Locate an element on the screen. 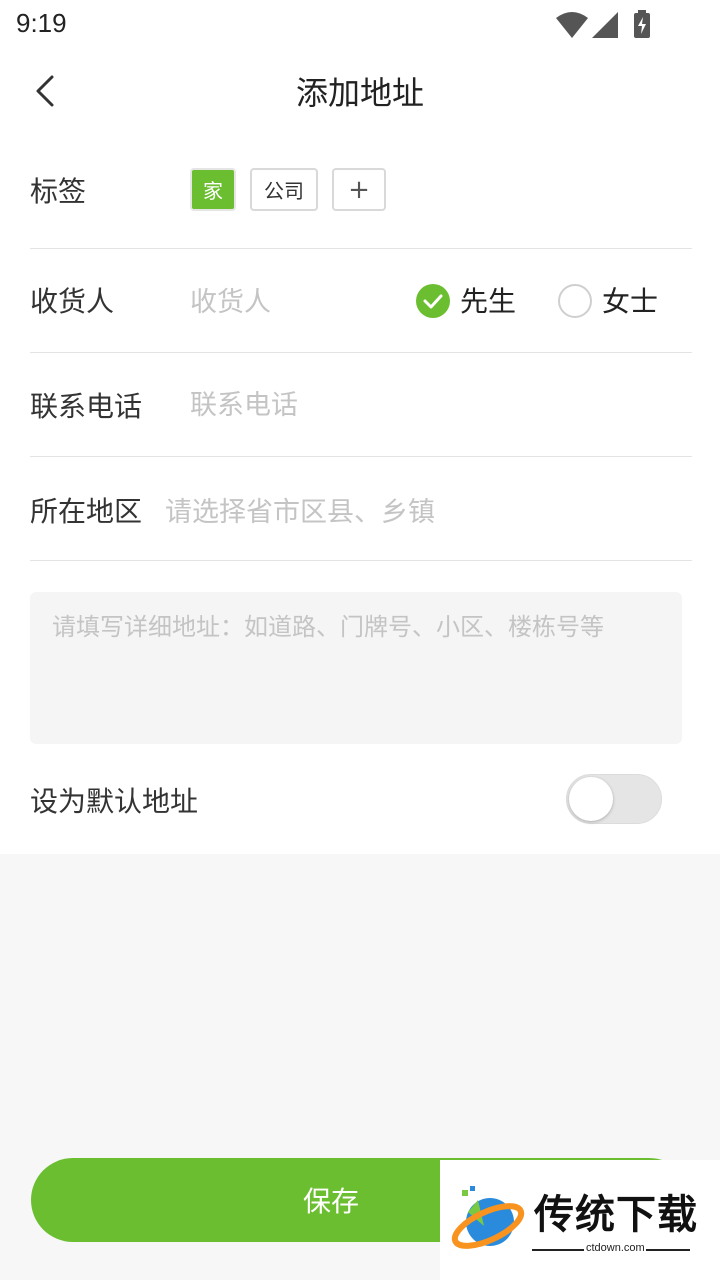 The image size is (720, 1280). watermark-logo-icon is located at coordinates (488, 1217).